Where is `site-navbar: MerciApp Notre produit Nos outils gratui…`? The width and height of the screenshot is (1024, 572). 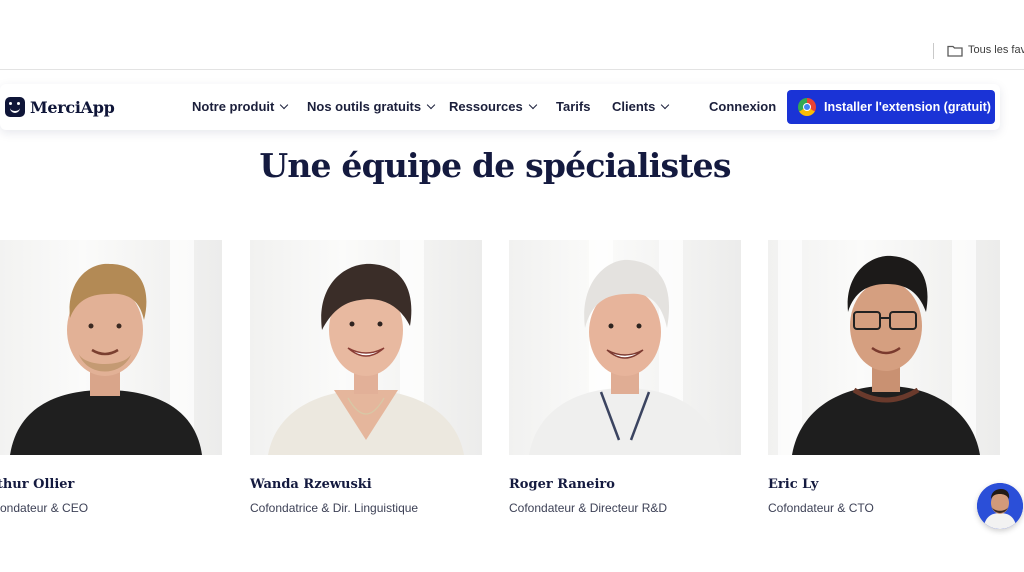 site-navbar: MerciApp Notre produit Nos outils gratui… is located at coordinates (500, 107).